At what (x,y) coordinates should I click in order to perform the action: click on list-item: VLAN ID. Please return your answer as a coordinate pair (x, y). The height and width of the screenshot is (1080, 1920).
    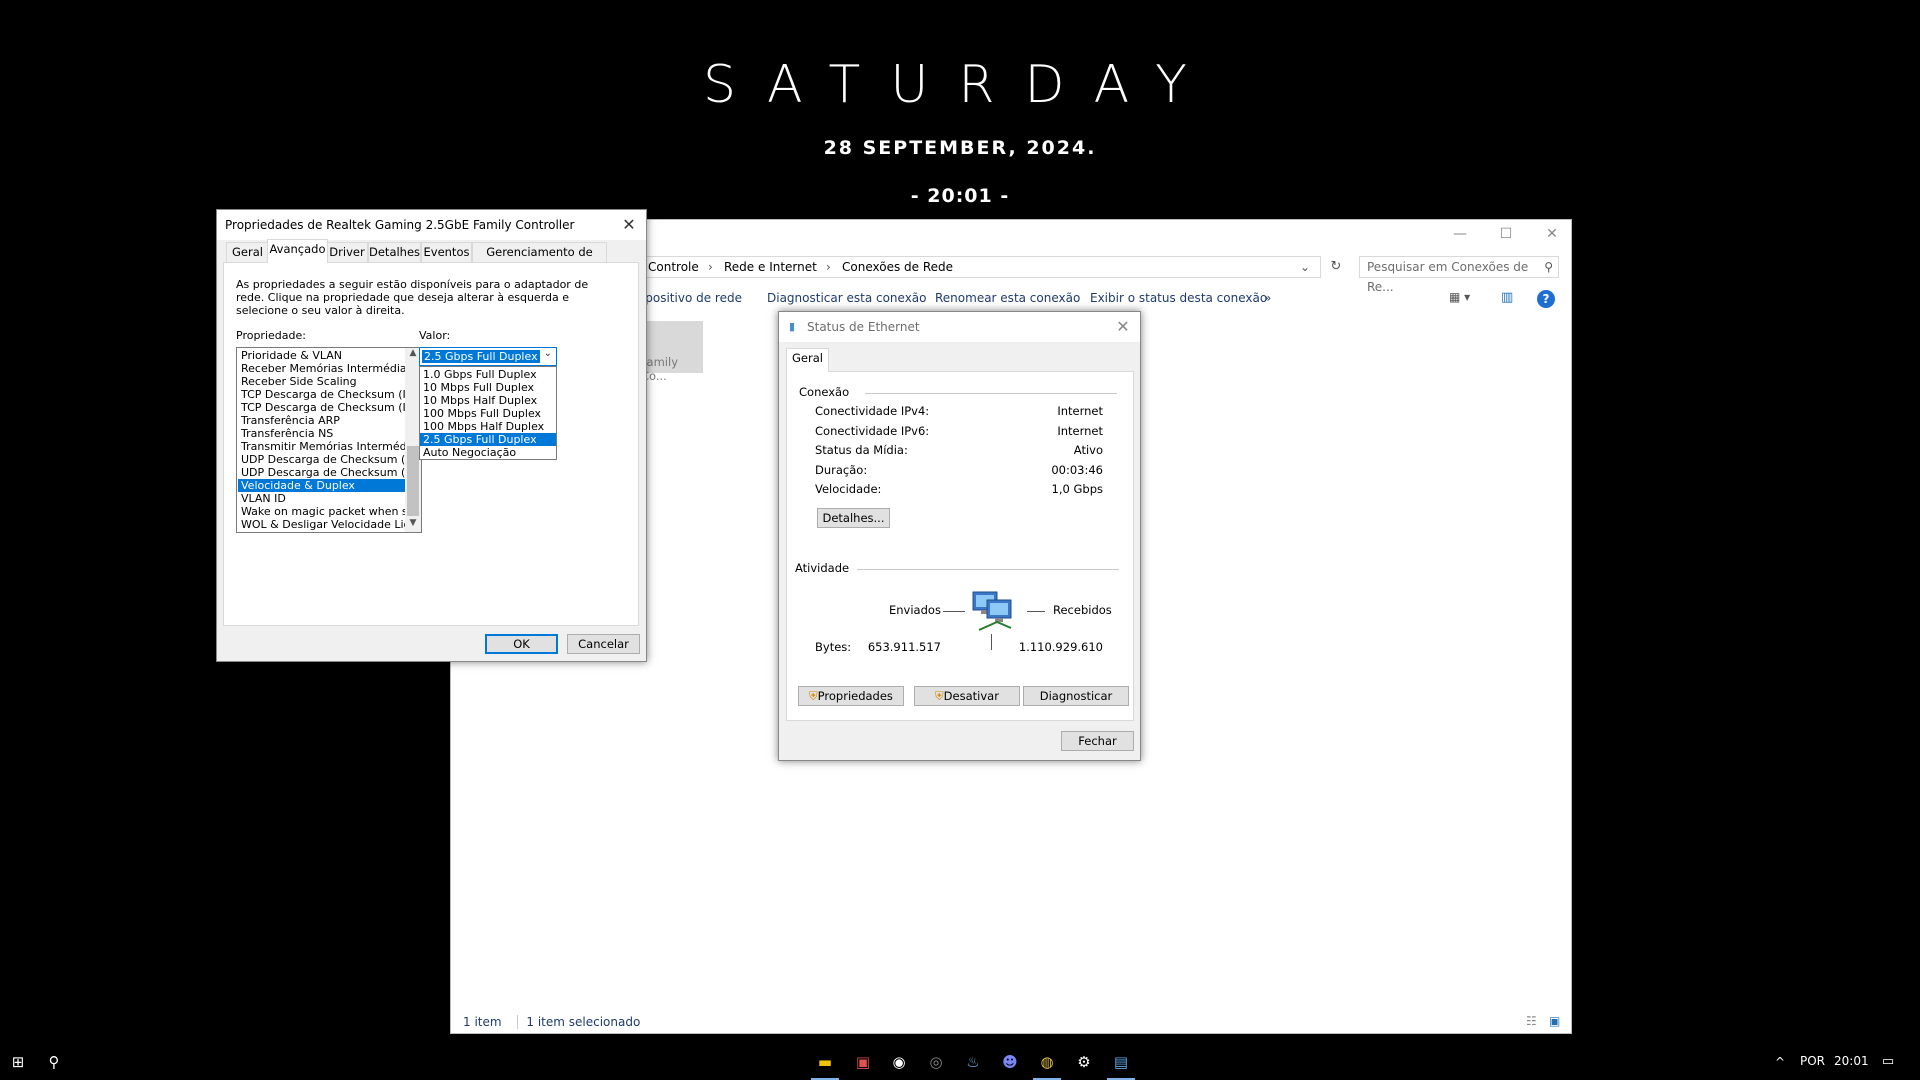
    Looking at the image, I should click on (322, 498).